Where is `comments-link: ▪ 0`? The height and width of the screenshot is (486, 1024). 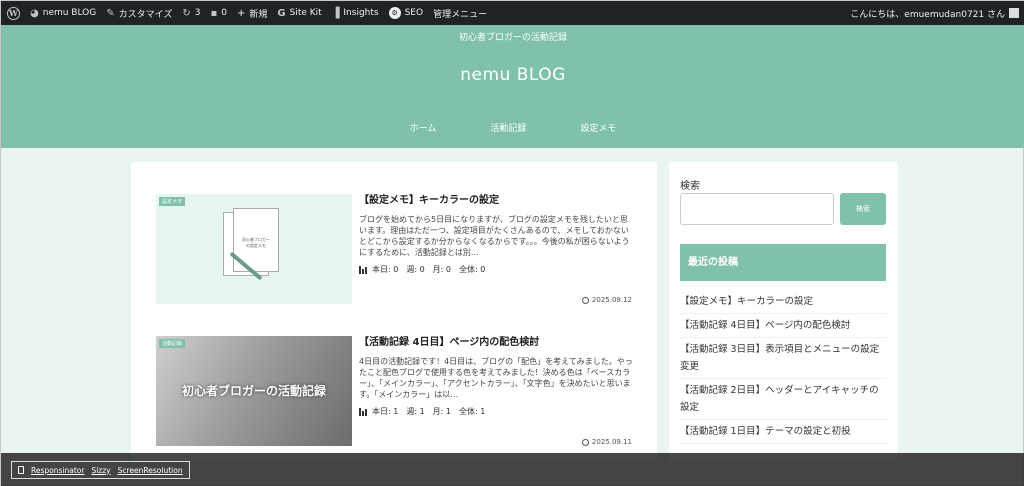 comments-link: ▪ 0 is located at coordinates (218, 13).